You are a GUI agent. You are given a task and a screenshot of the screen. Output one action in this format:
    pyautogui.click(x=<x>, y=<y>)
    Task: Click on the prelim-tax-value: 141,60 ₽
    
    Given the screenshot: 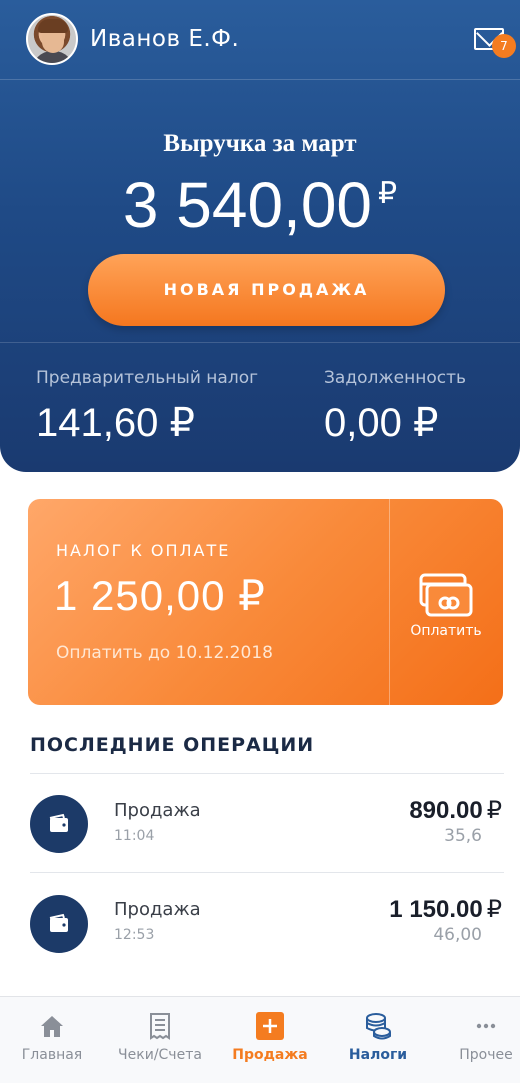 What is the action you would take?
    pyautogui.click(x=115, y=423)
    